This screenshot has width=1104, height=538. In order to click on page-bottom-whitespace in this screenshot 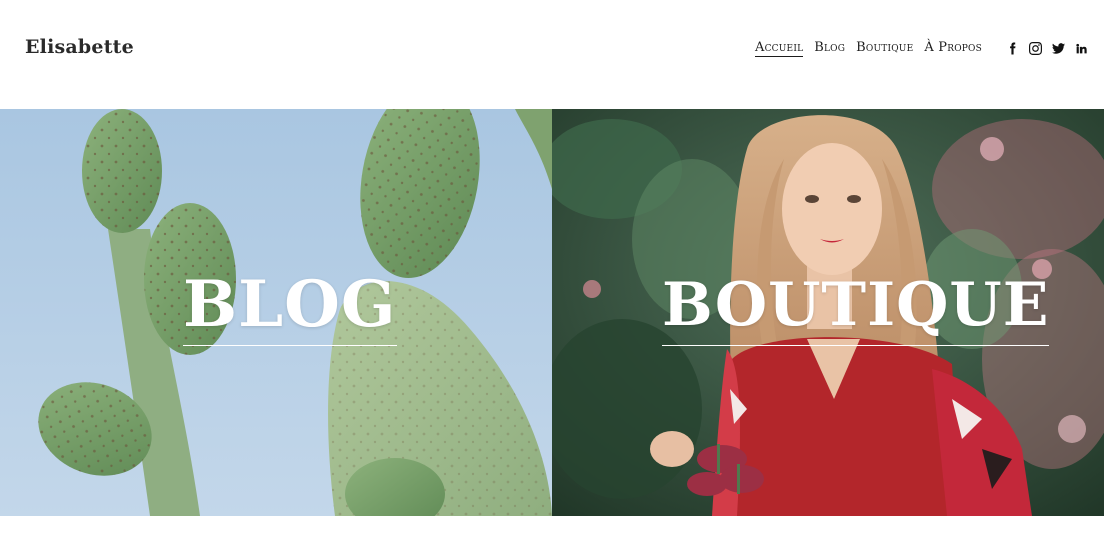, I will do `click(552, 527)`.